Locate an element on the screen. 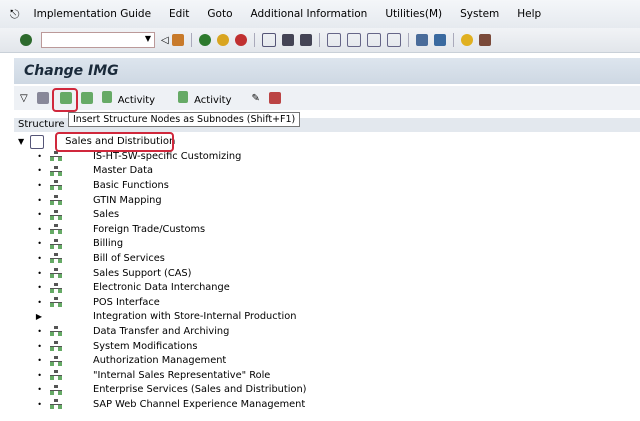 This screenshot has width=640, height=421. tree-item-label: Sales Support (CAS) is located at coordinates (142, 273).